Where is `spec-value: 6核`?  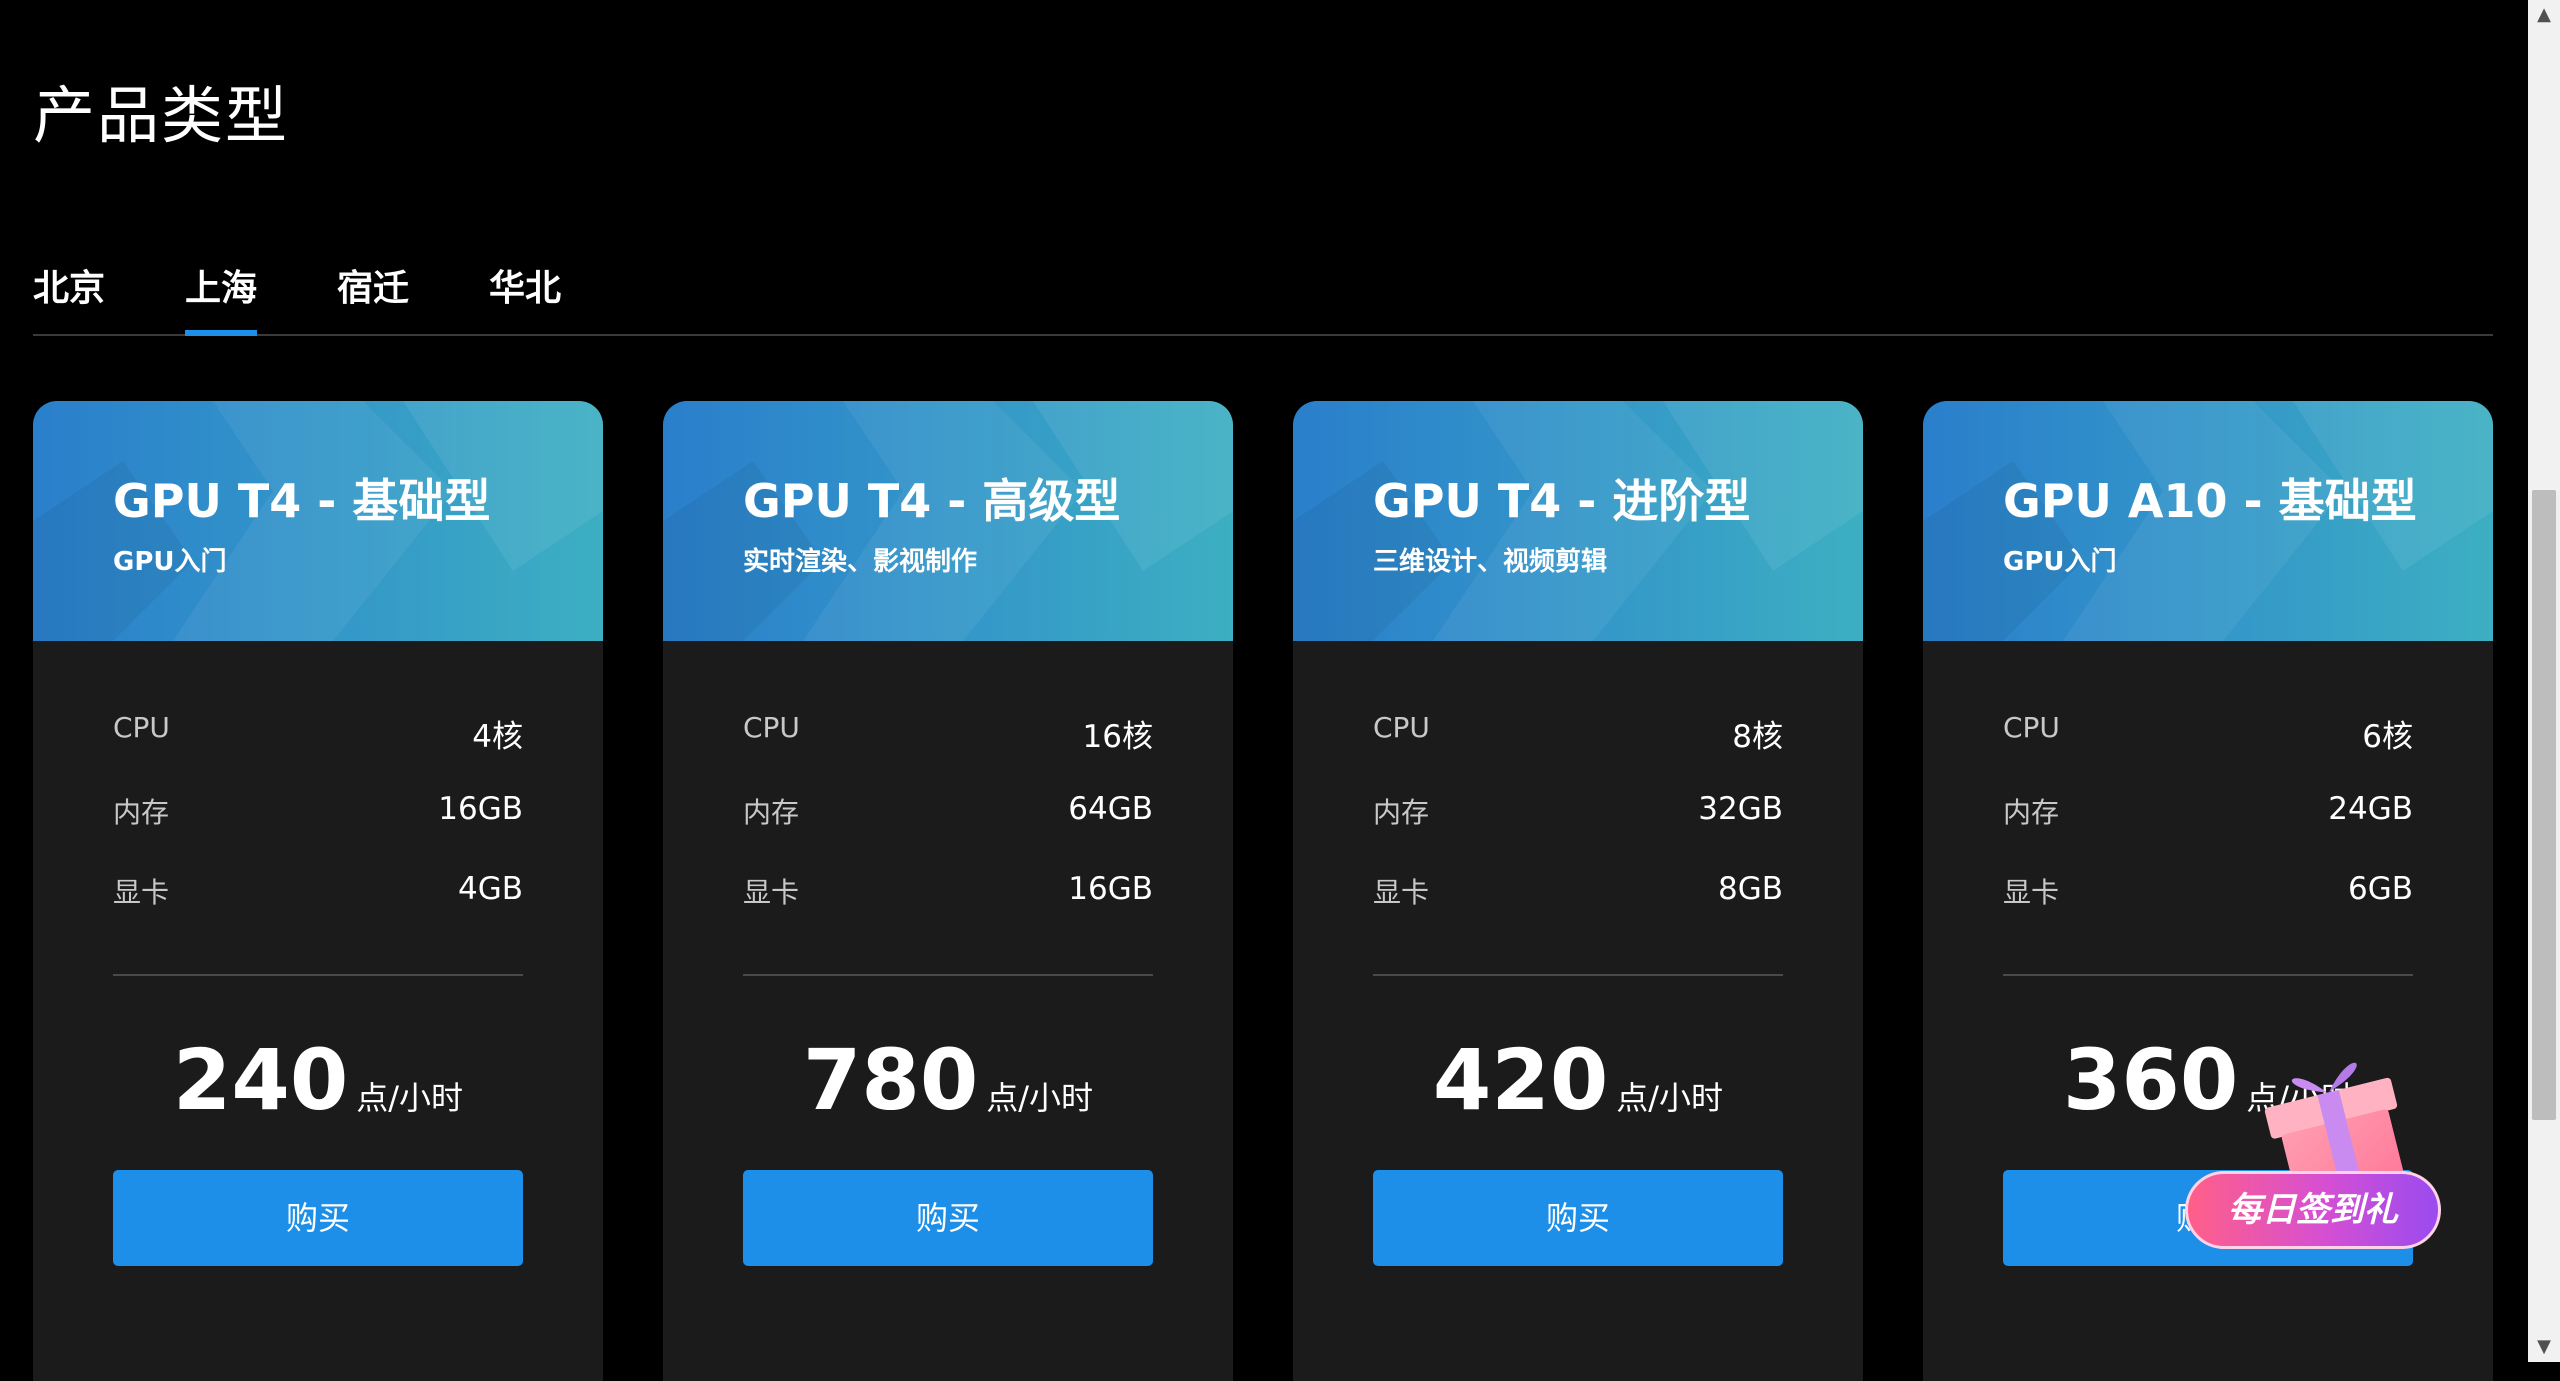
spec-value: 6核 is located at coordinates (2387, 737).